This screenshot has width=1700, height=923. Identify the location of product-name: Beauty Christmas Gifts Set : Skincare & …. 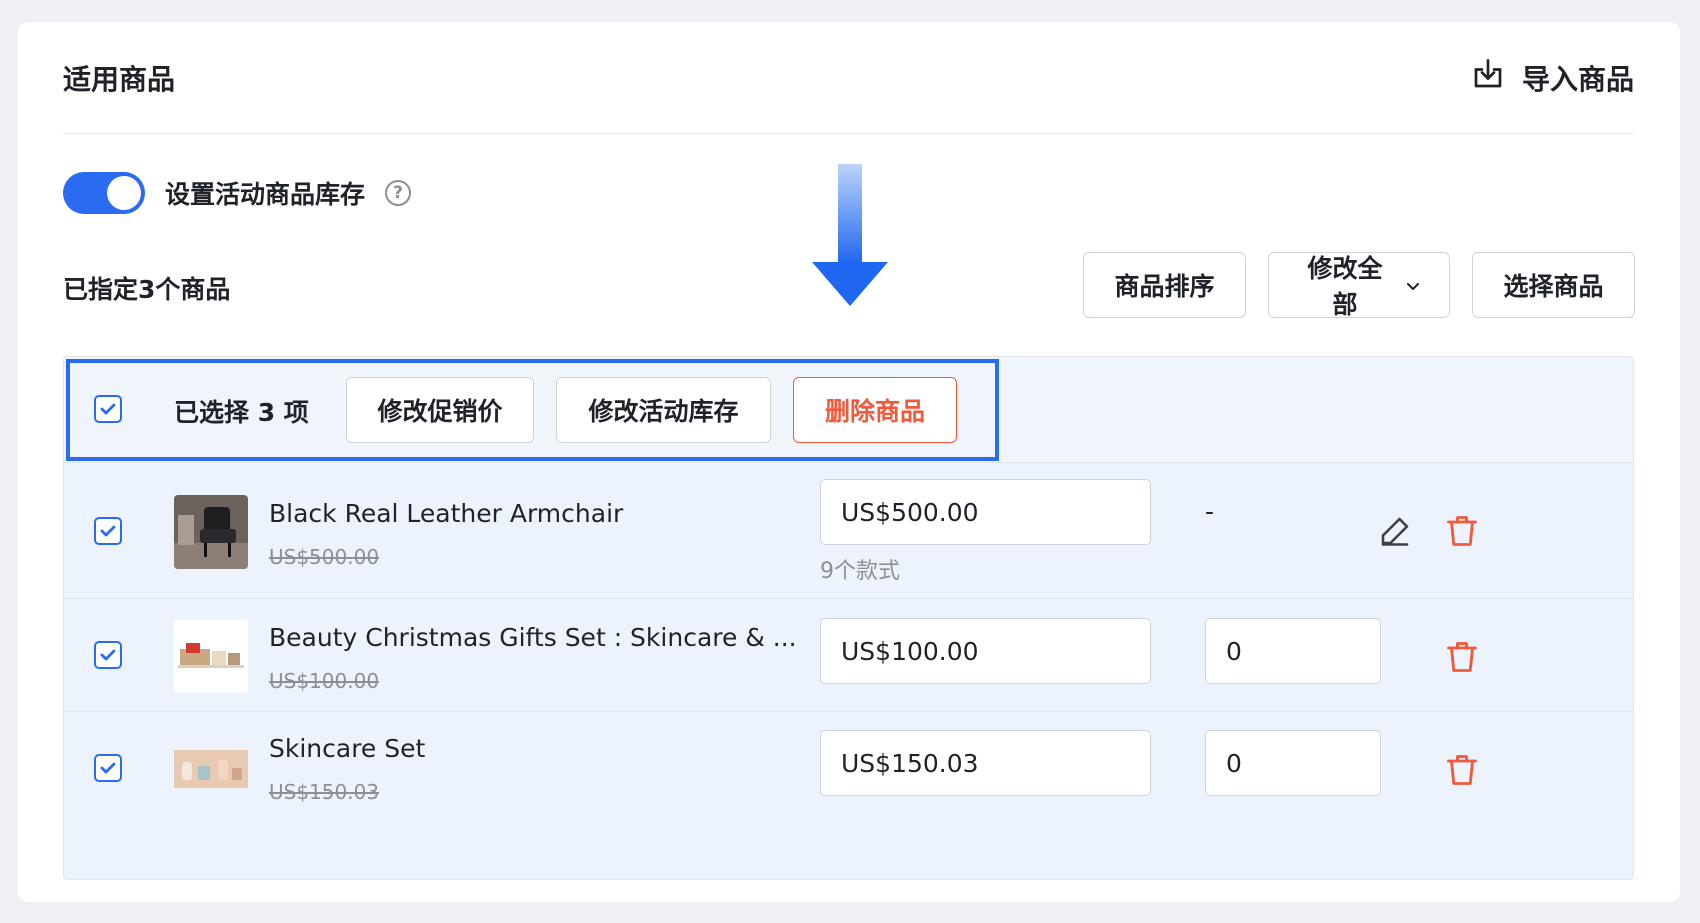
(533, 637).